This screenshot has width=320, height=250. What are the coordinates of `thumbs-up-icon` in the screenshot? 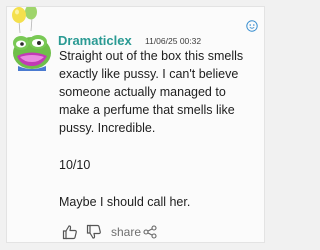 It's located at (70, 232).